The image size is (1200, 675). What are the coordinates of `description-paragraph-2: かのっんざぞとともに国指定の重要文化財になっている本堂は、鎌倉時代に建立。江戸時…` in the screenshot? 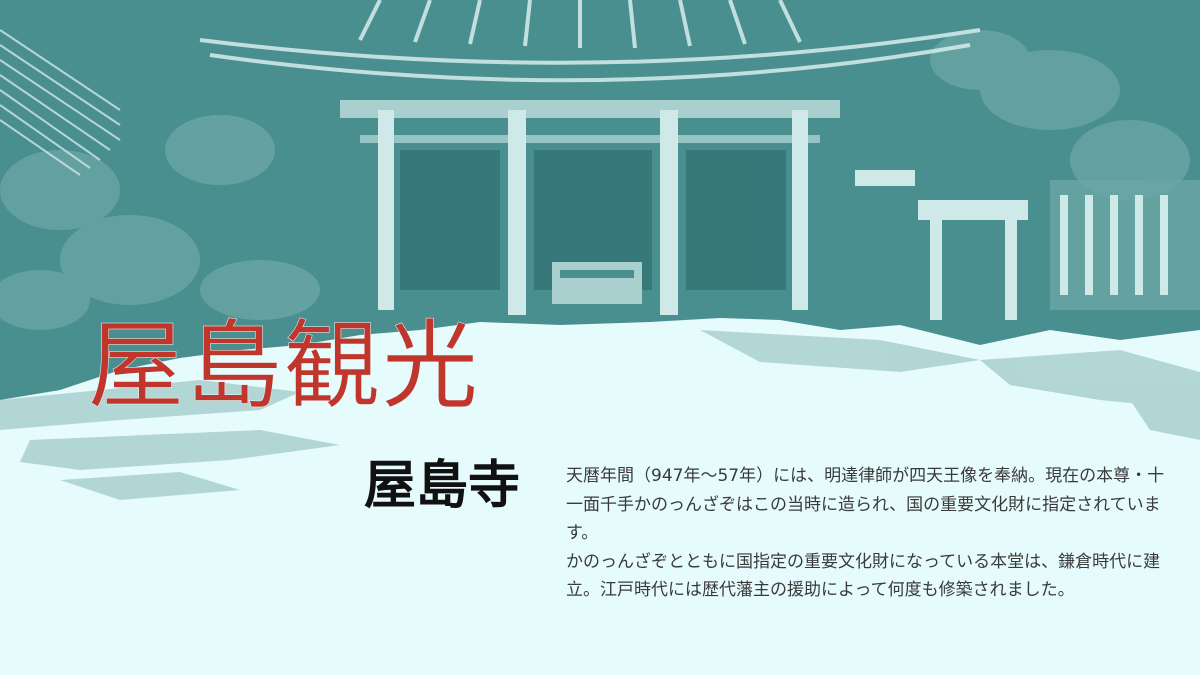 It's located at (863, 576).